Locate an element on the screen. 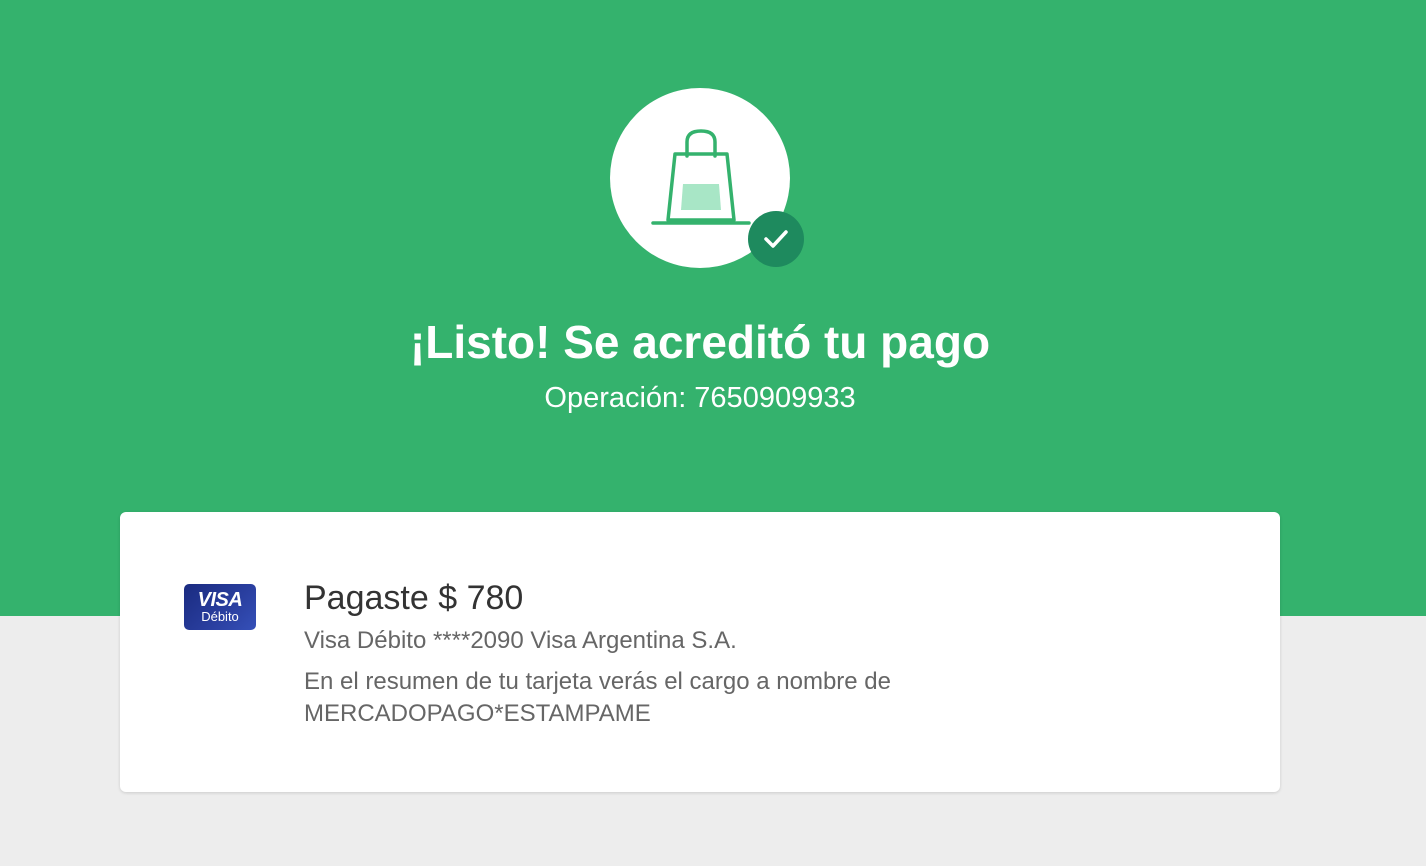 The image size is (1426, 866). amount-paid: Pagaste $ 780 is located at coordinates (414, 598).